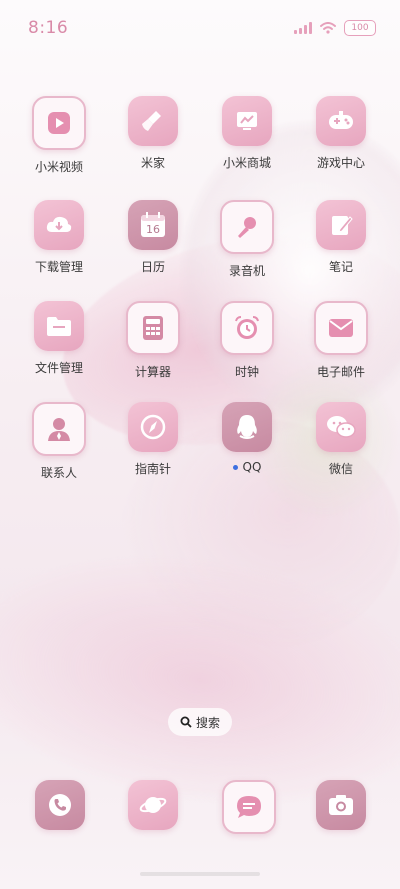 The image size is (400, 889). What do you see at coordinates (153, 427) in the screenshot?
I see `compass-icon` at bounding box center [153, 427].